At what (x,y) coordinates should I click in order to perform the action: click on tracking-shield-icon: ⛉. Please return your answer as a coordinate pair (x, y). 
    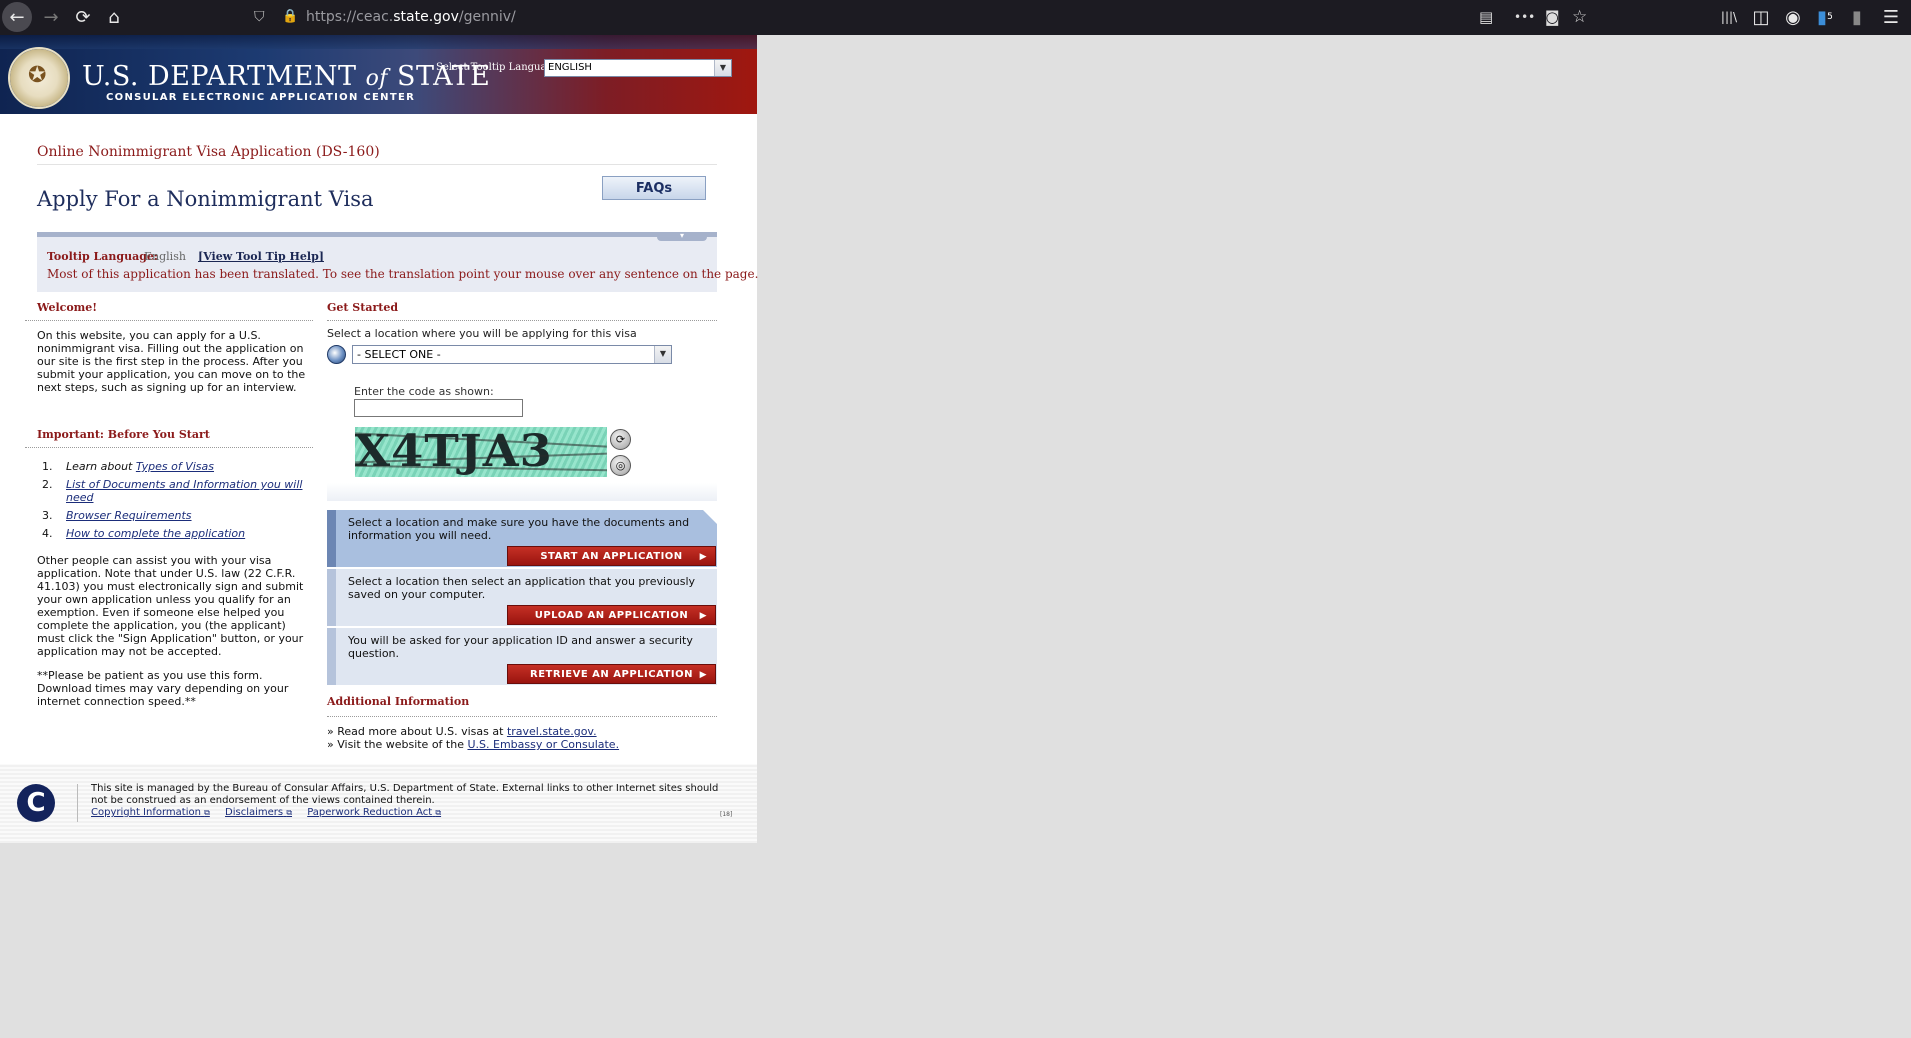
    Looking at the image, I should click on (259, 17).